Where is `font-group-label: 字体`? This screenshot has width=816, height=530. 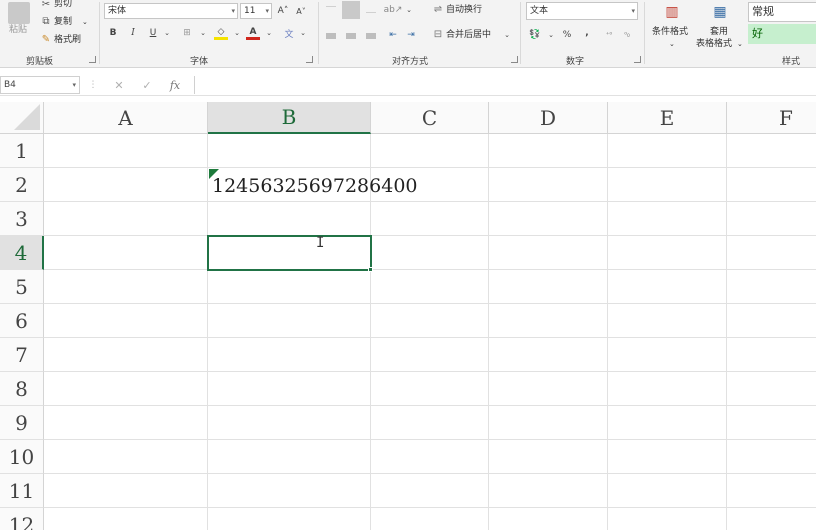
font-group-label: 字体 is located at coordinates (199, 62).